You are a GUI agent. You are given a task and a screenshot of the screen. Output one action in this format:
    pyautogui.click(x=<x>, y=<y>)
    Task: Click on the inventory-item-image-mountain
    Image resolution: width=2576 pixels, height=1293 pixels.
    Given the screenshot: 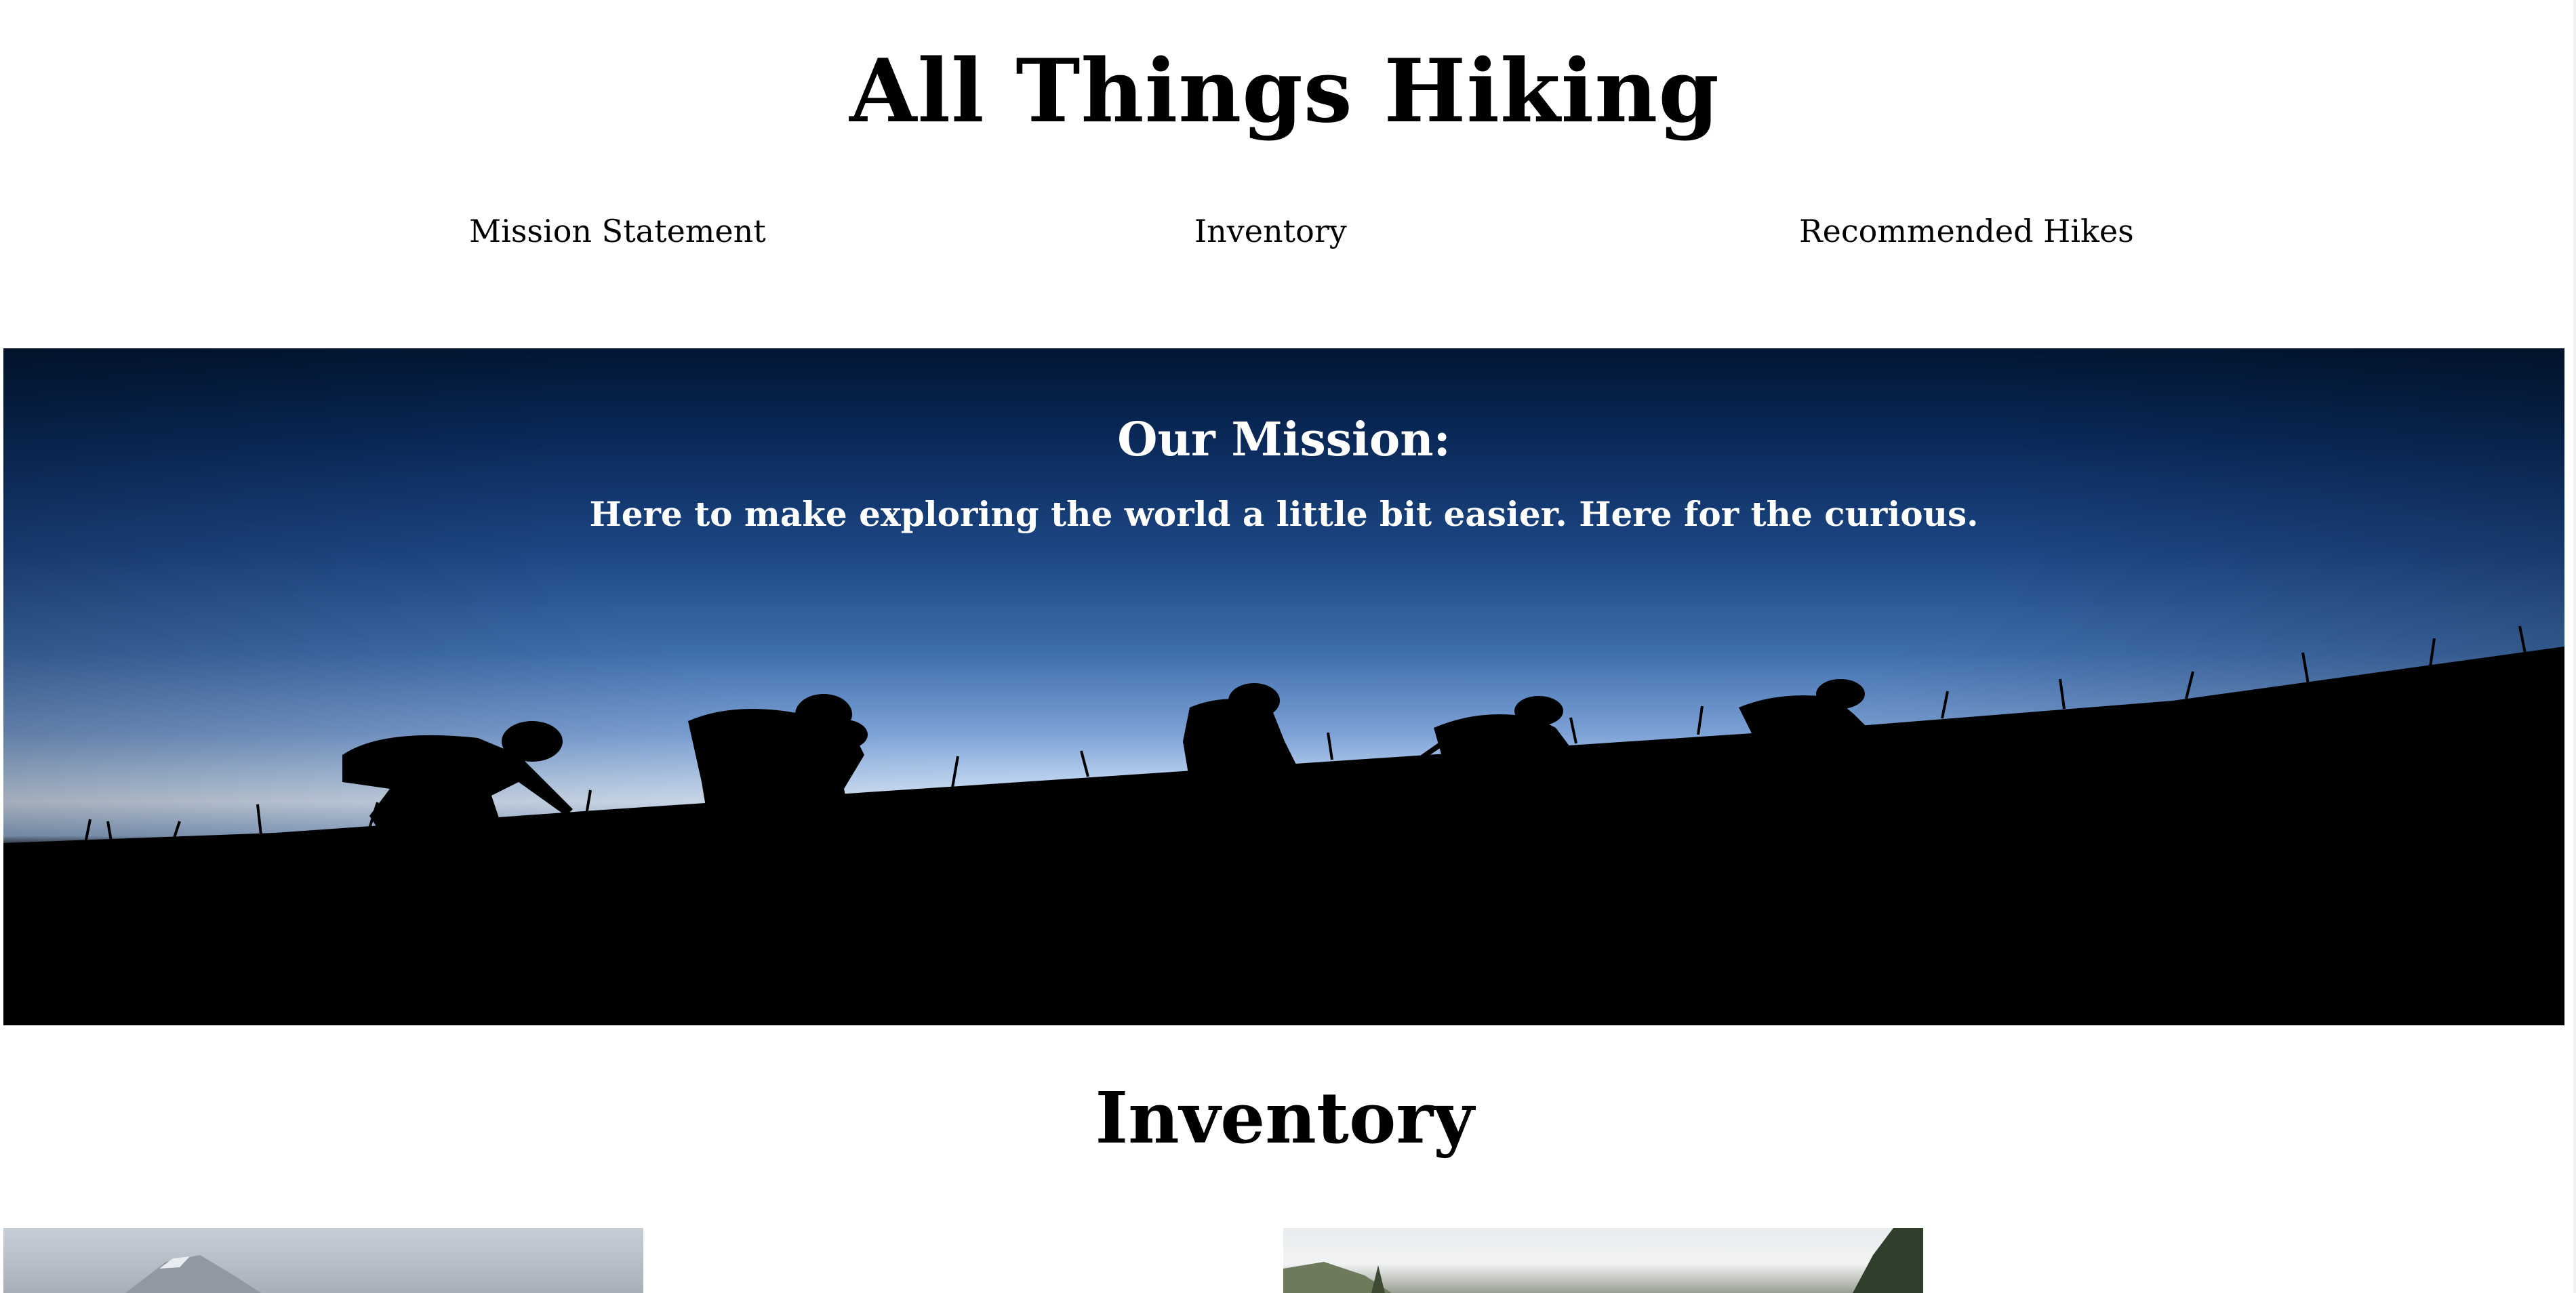 What is the action you would take?
    pyautogui.click(x=323, y=1261)
    